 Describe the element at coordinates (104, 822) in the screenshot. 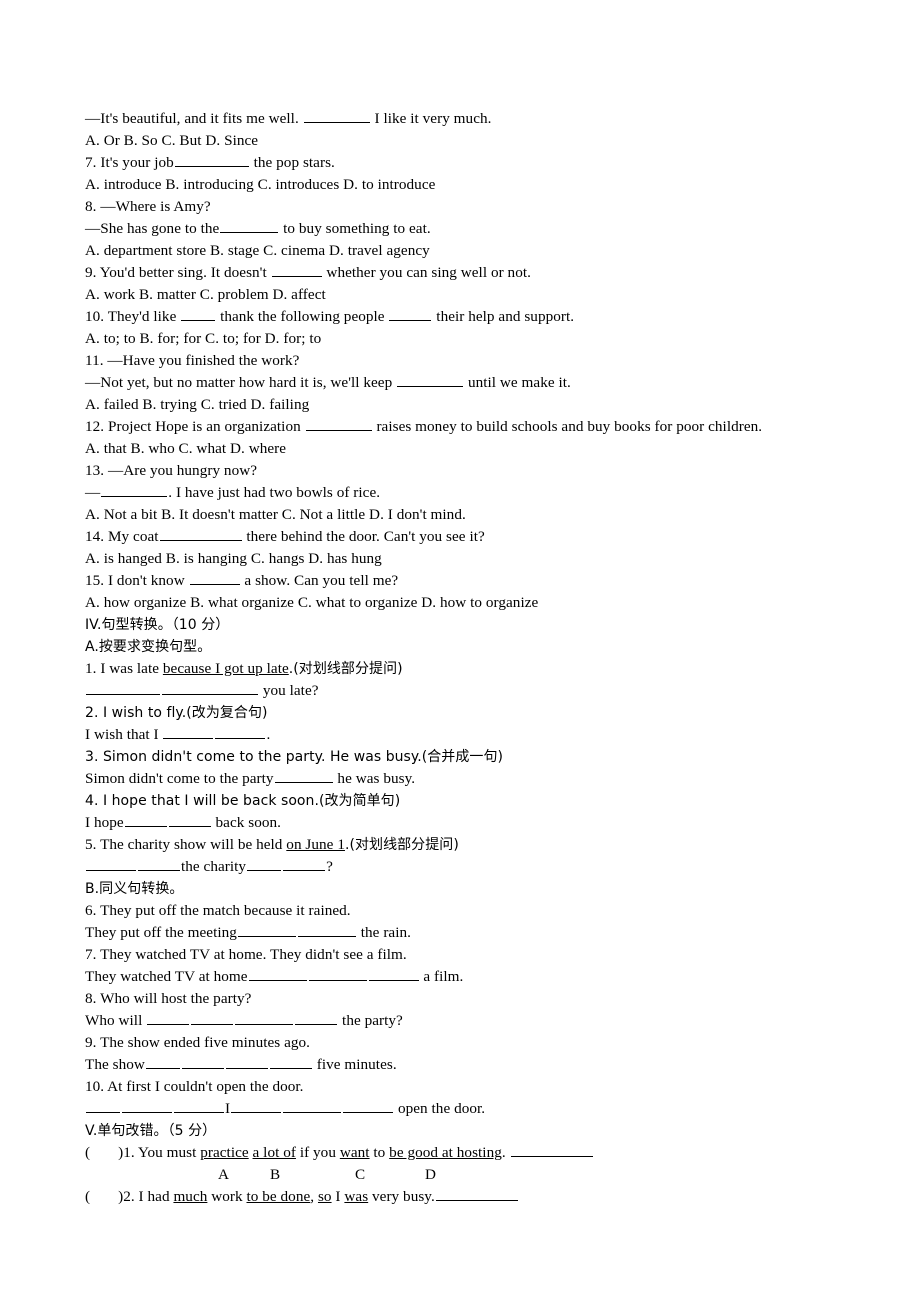

I see `iv-a4-pre: I hope` at that location.